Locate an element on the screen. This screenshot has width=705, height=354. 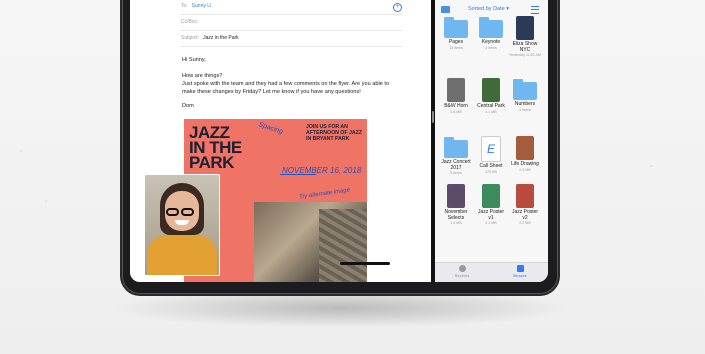
file-item: E Call Sheet 170 KB is located at coordinates (491, 155).